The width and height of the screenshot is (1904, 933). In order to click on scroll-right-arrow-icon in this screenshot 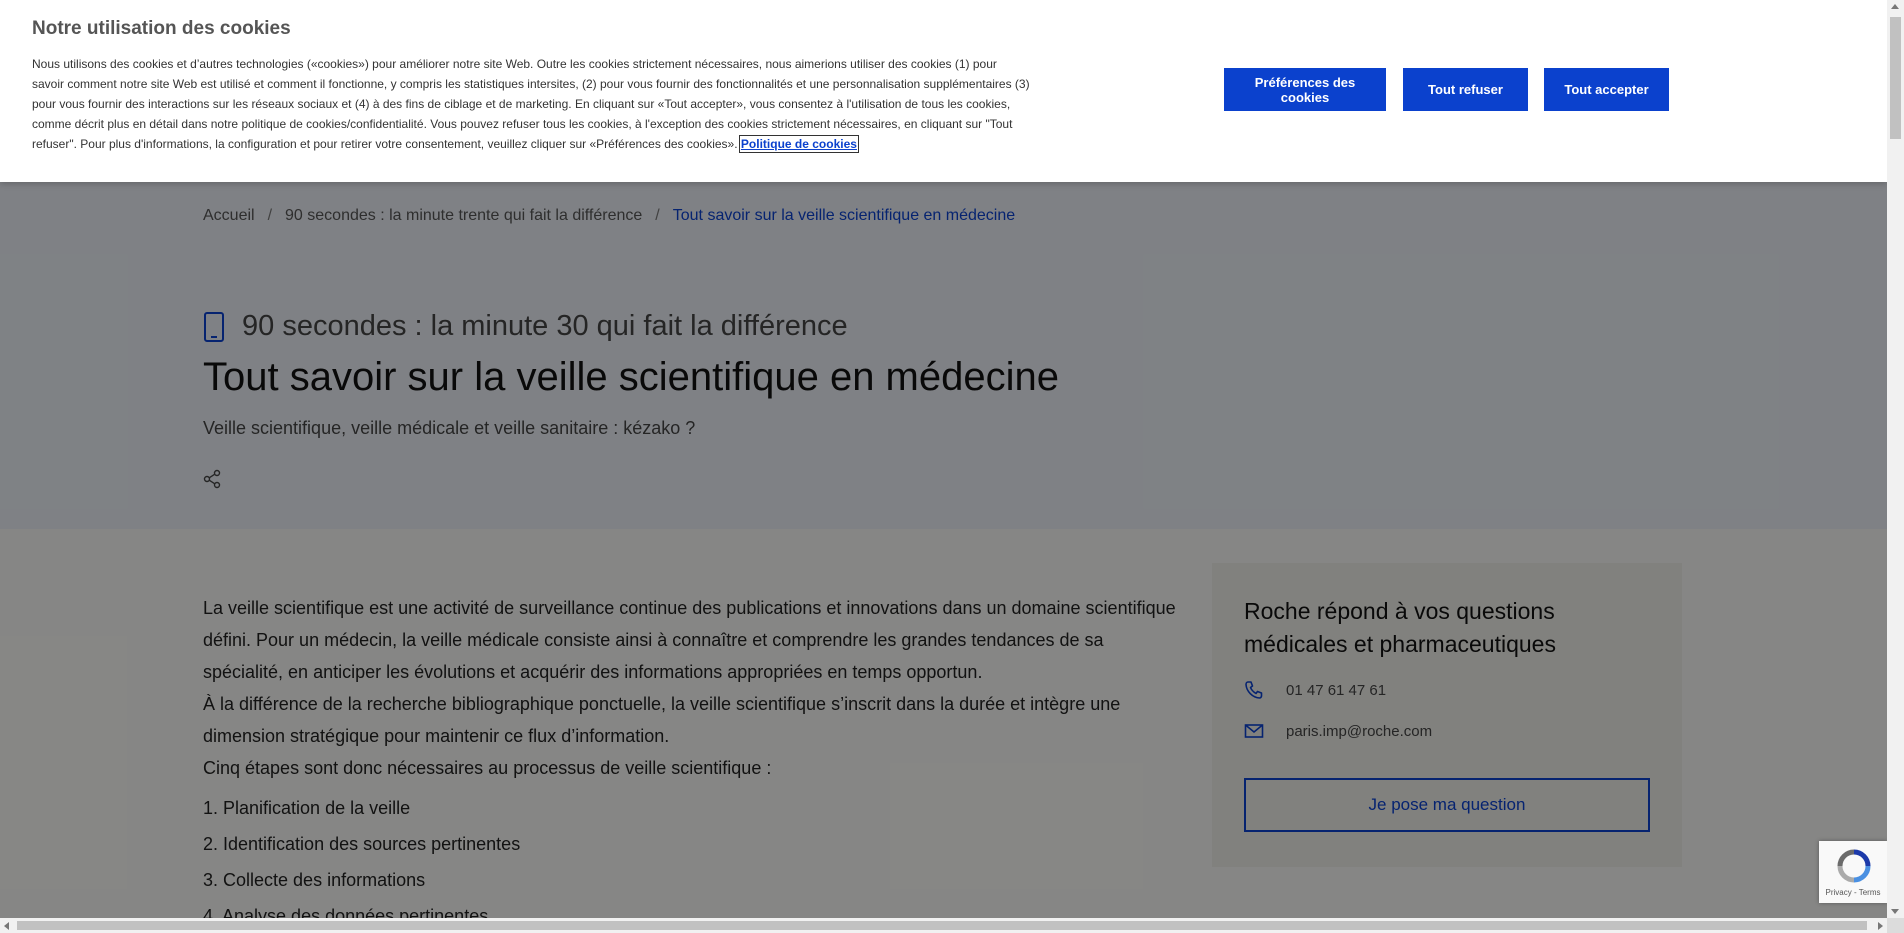, I will do `click(1880, 926)`.